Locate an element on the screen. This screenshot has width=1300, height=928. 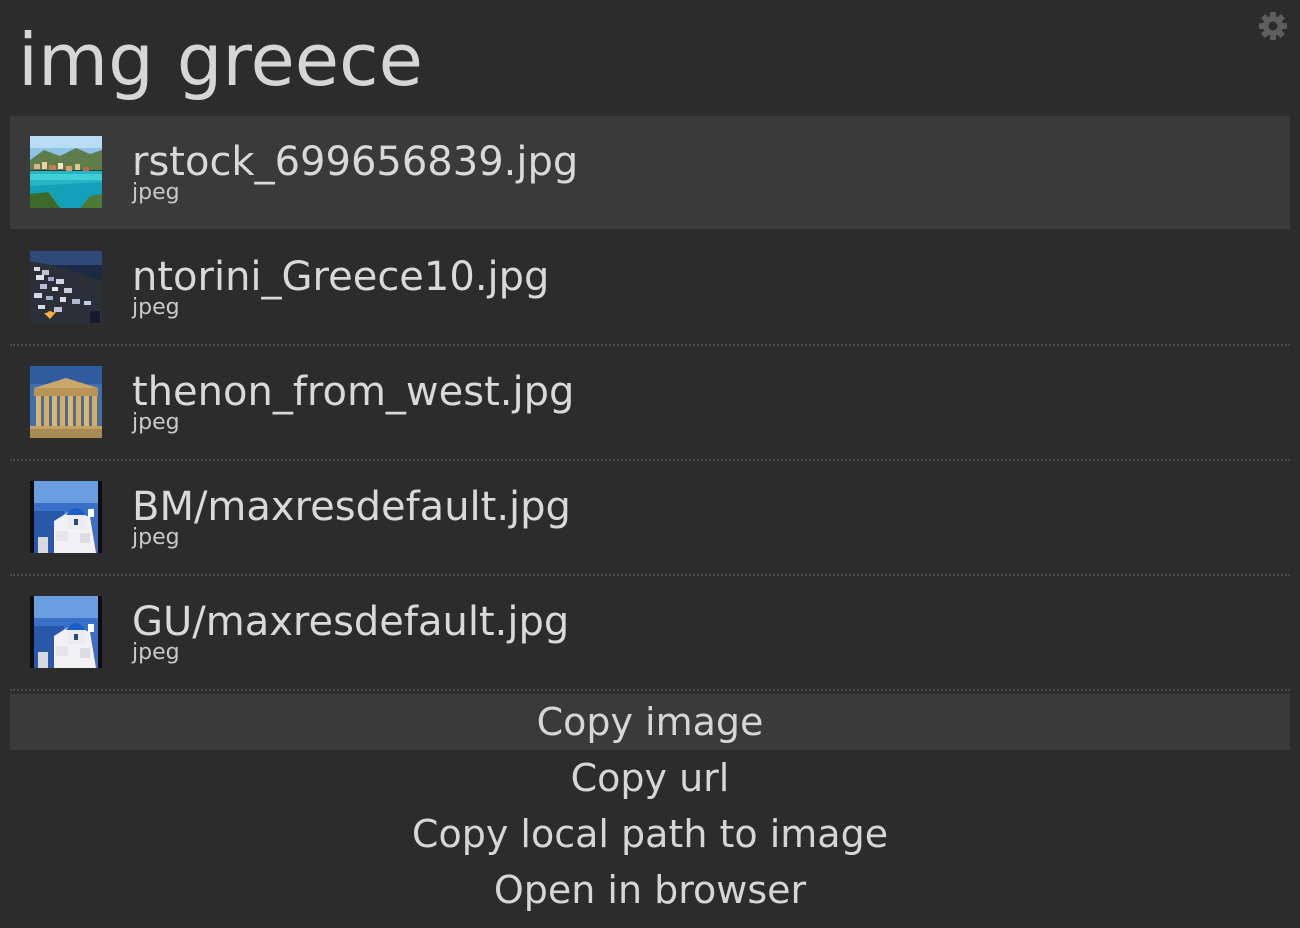
result-item: thenon_from_west.jpg jpeg is located at coordinates (650, 403).